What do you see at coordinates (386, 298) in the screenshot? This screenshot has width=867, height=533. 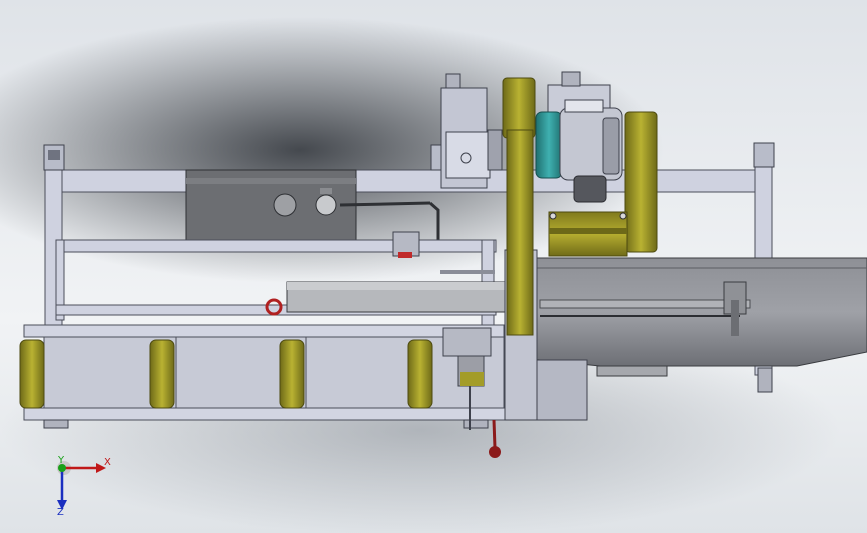 I see `pneumatic-cylinder` at bounding box center [386, 298].